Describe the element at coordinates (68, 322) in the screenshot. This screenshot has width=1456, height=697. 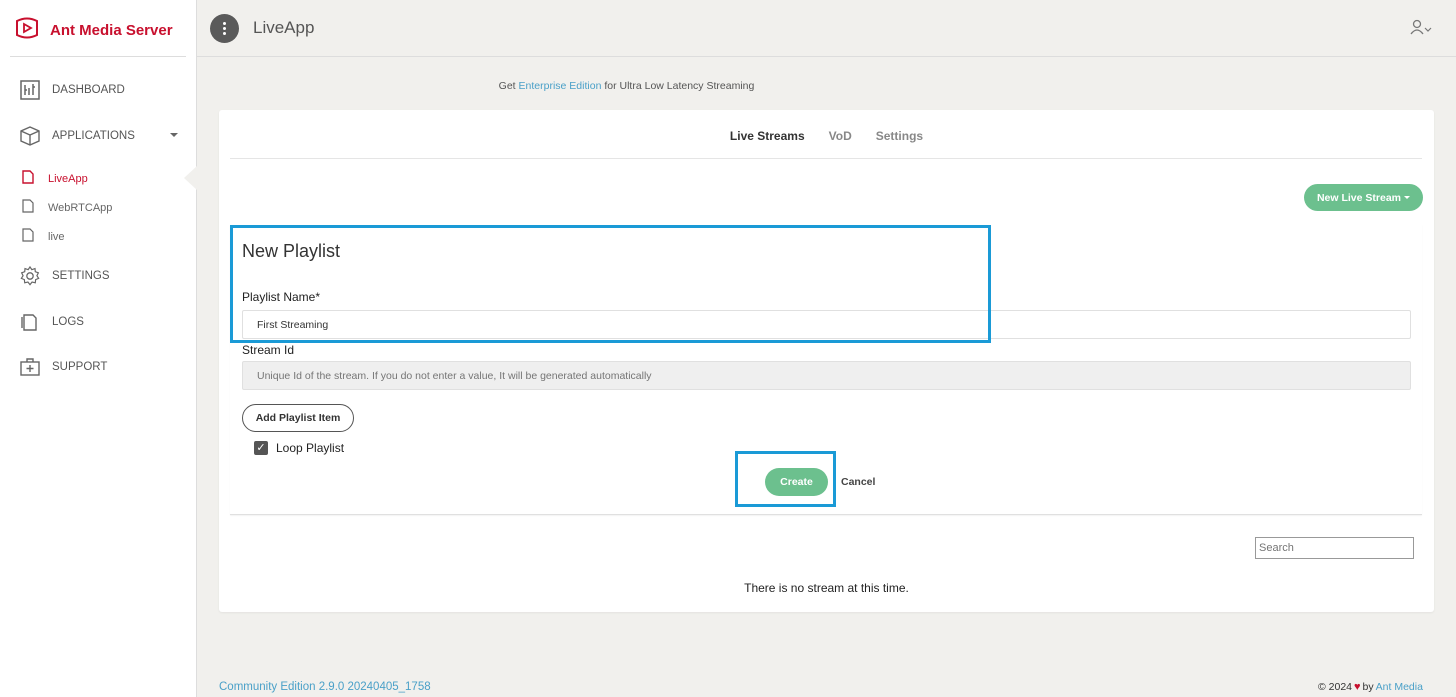
I see `nav-logs-label: LOGS` at that location.